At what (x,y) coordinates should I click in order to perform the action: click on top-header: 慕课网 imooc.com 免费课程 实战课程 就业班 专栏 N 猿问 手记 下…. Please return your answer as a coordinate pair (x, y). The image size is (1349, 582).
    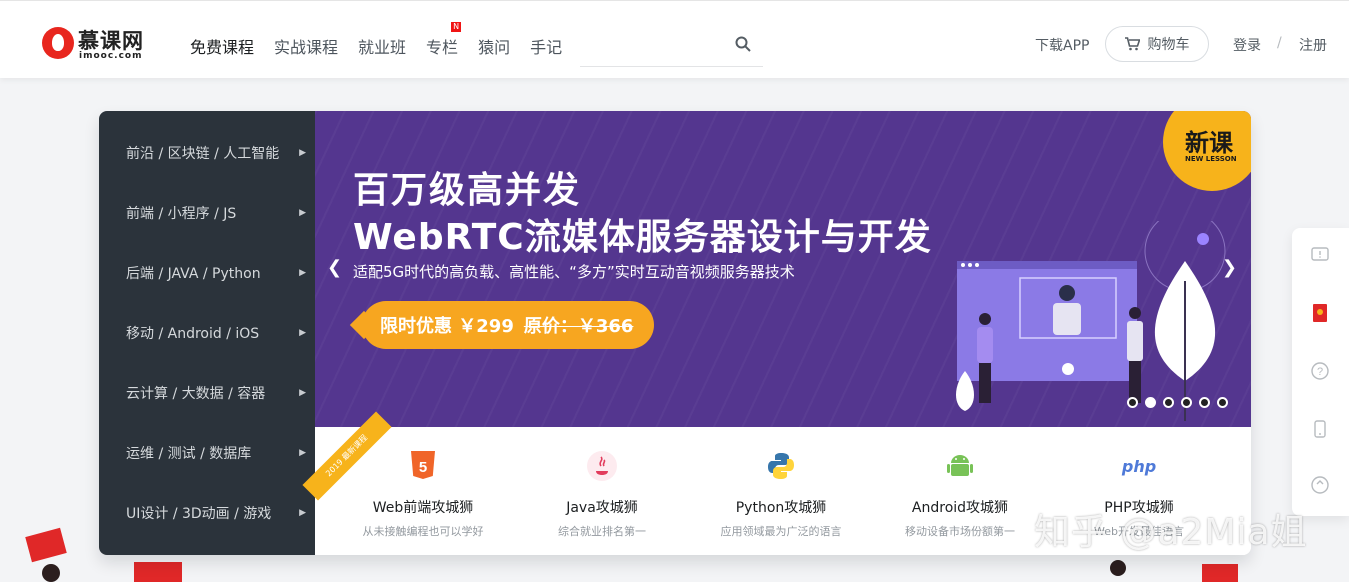
    Looking at the image, I should click on (674, 39).